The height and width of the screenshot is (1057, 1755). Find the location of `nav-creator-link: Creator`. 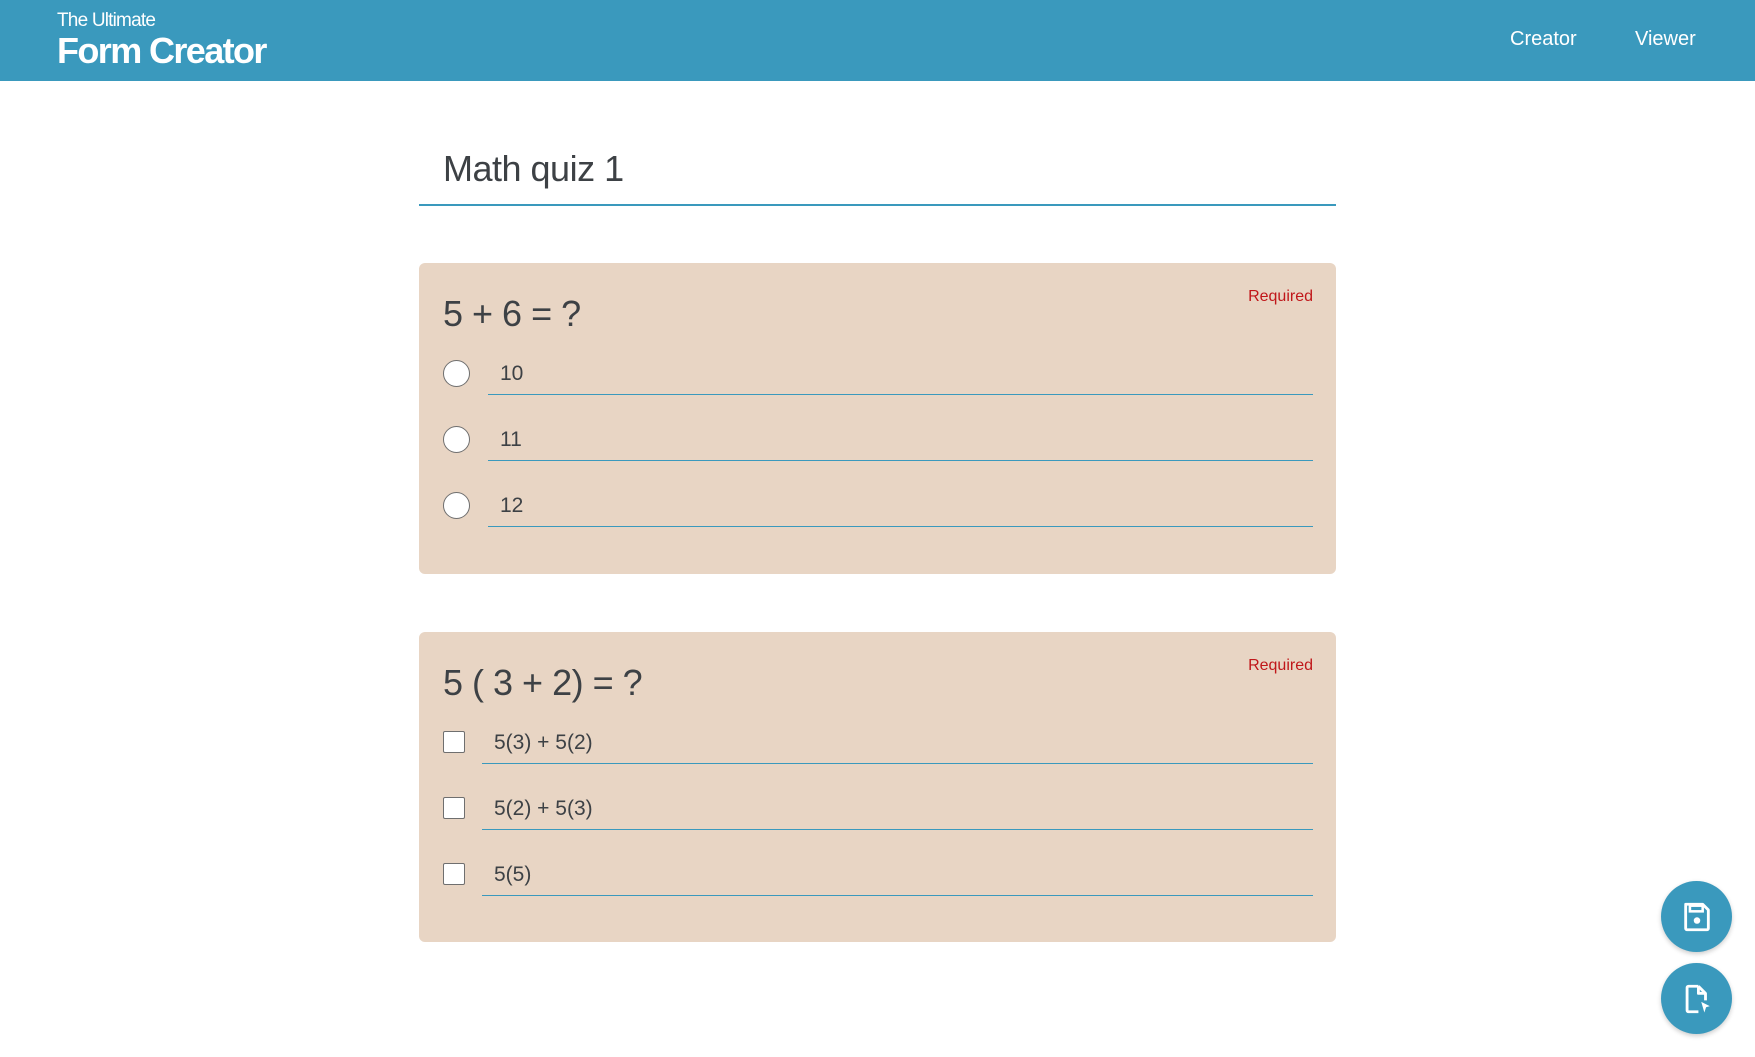

nav-creator-link: Creator is located at coordinates (1543, 39).